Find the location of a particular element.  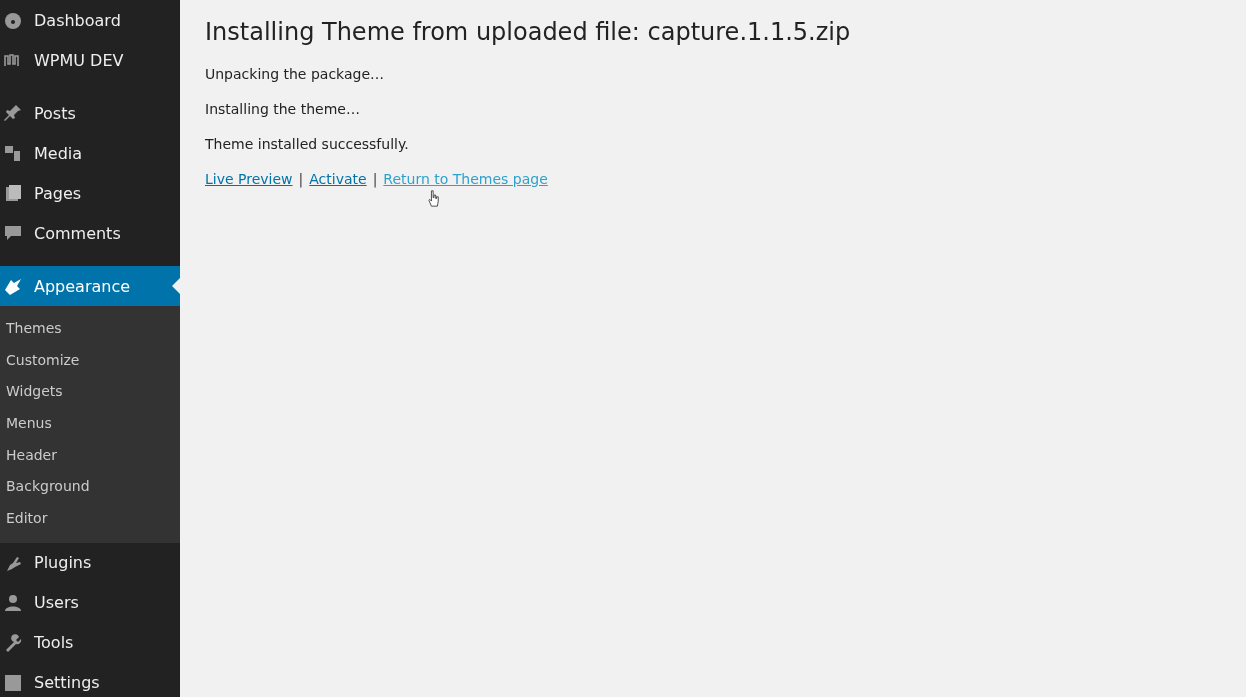

submenu-item: Widgets is located at coordinates (90, 392).